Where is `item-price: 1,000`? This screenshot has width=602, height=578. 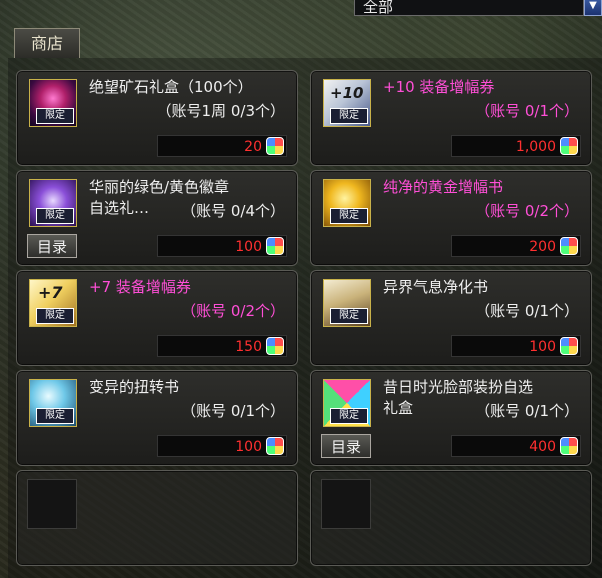 item-price: 1,000 is located at coordinates (535, 147).